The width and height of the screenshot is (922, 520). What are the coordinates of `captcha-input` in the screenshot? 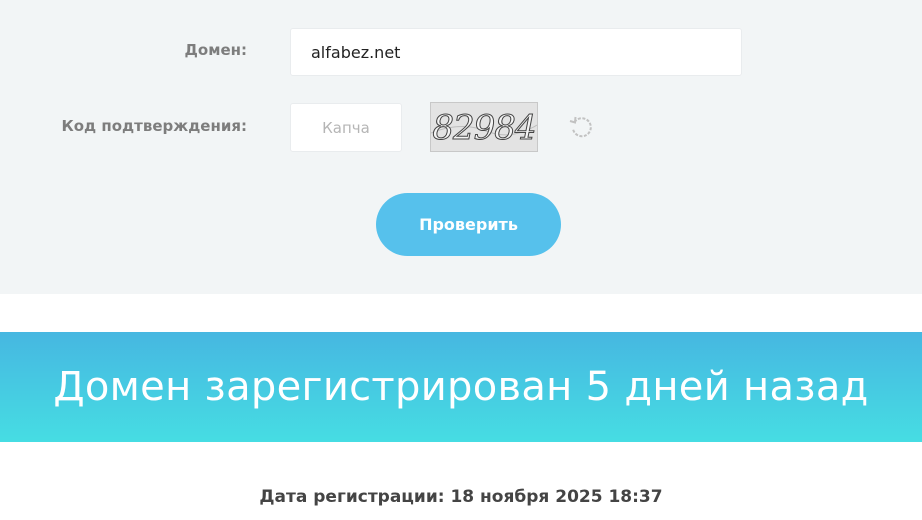 It's located at (346, 127).